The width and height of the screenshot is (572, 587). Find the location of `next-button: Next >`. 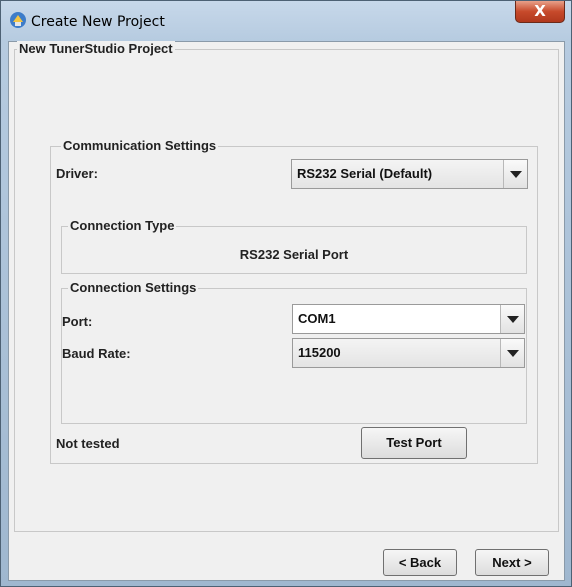

next-button: Next > is located at coordinates (512, 562).